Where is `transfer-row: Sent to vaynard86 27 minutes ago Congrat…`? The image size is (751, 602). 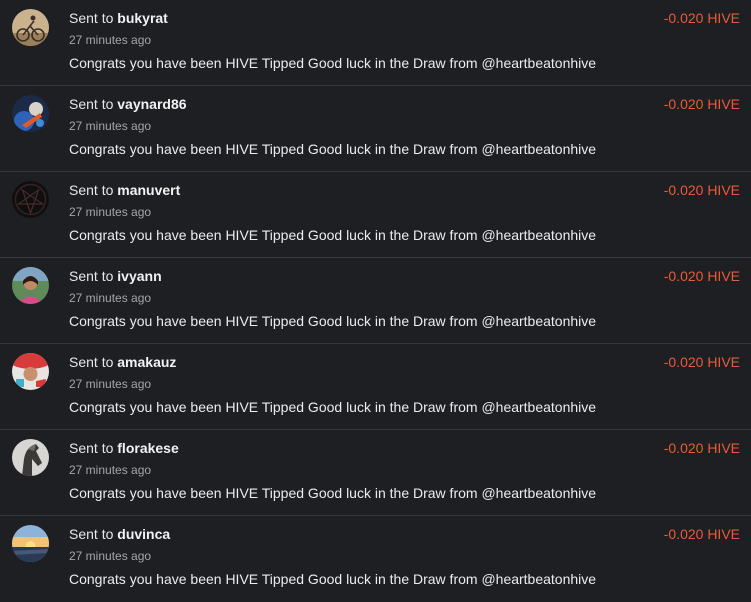
transfer-row: Sent to vaynard86 27 minutes ago Congrat… is located at coordinates (375, 129).